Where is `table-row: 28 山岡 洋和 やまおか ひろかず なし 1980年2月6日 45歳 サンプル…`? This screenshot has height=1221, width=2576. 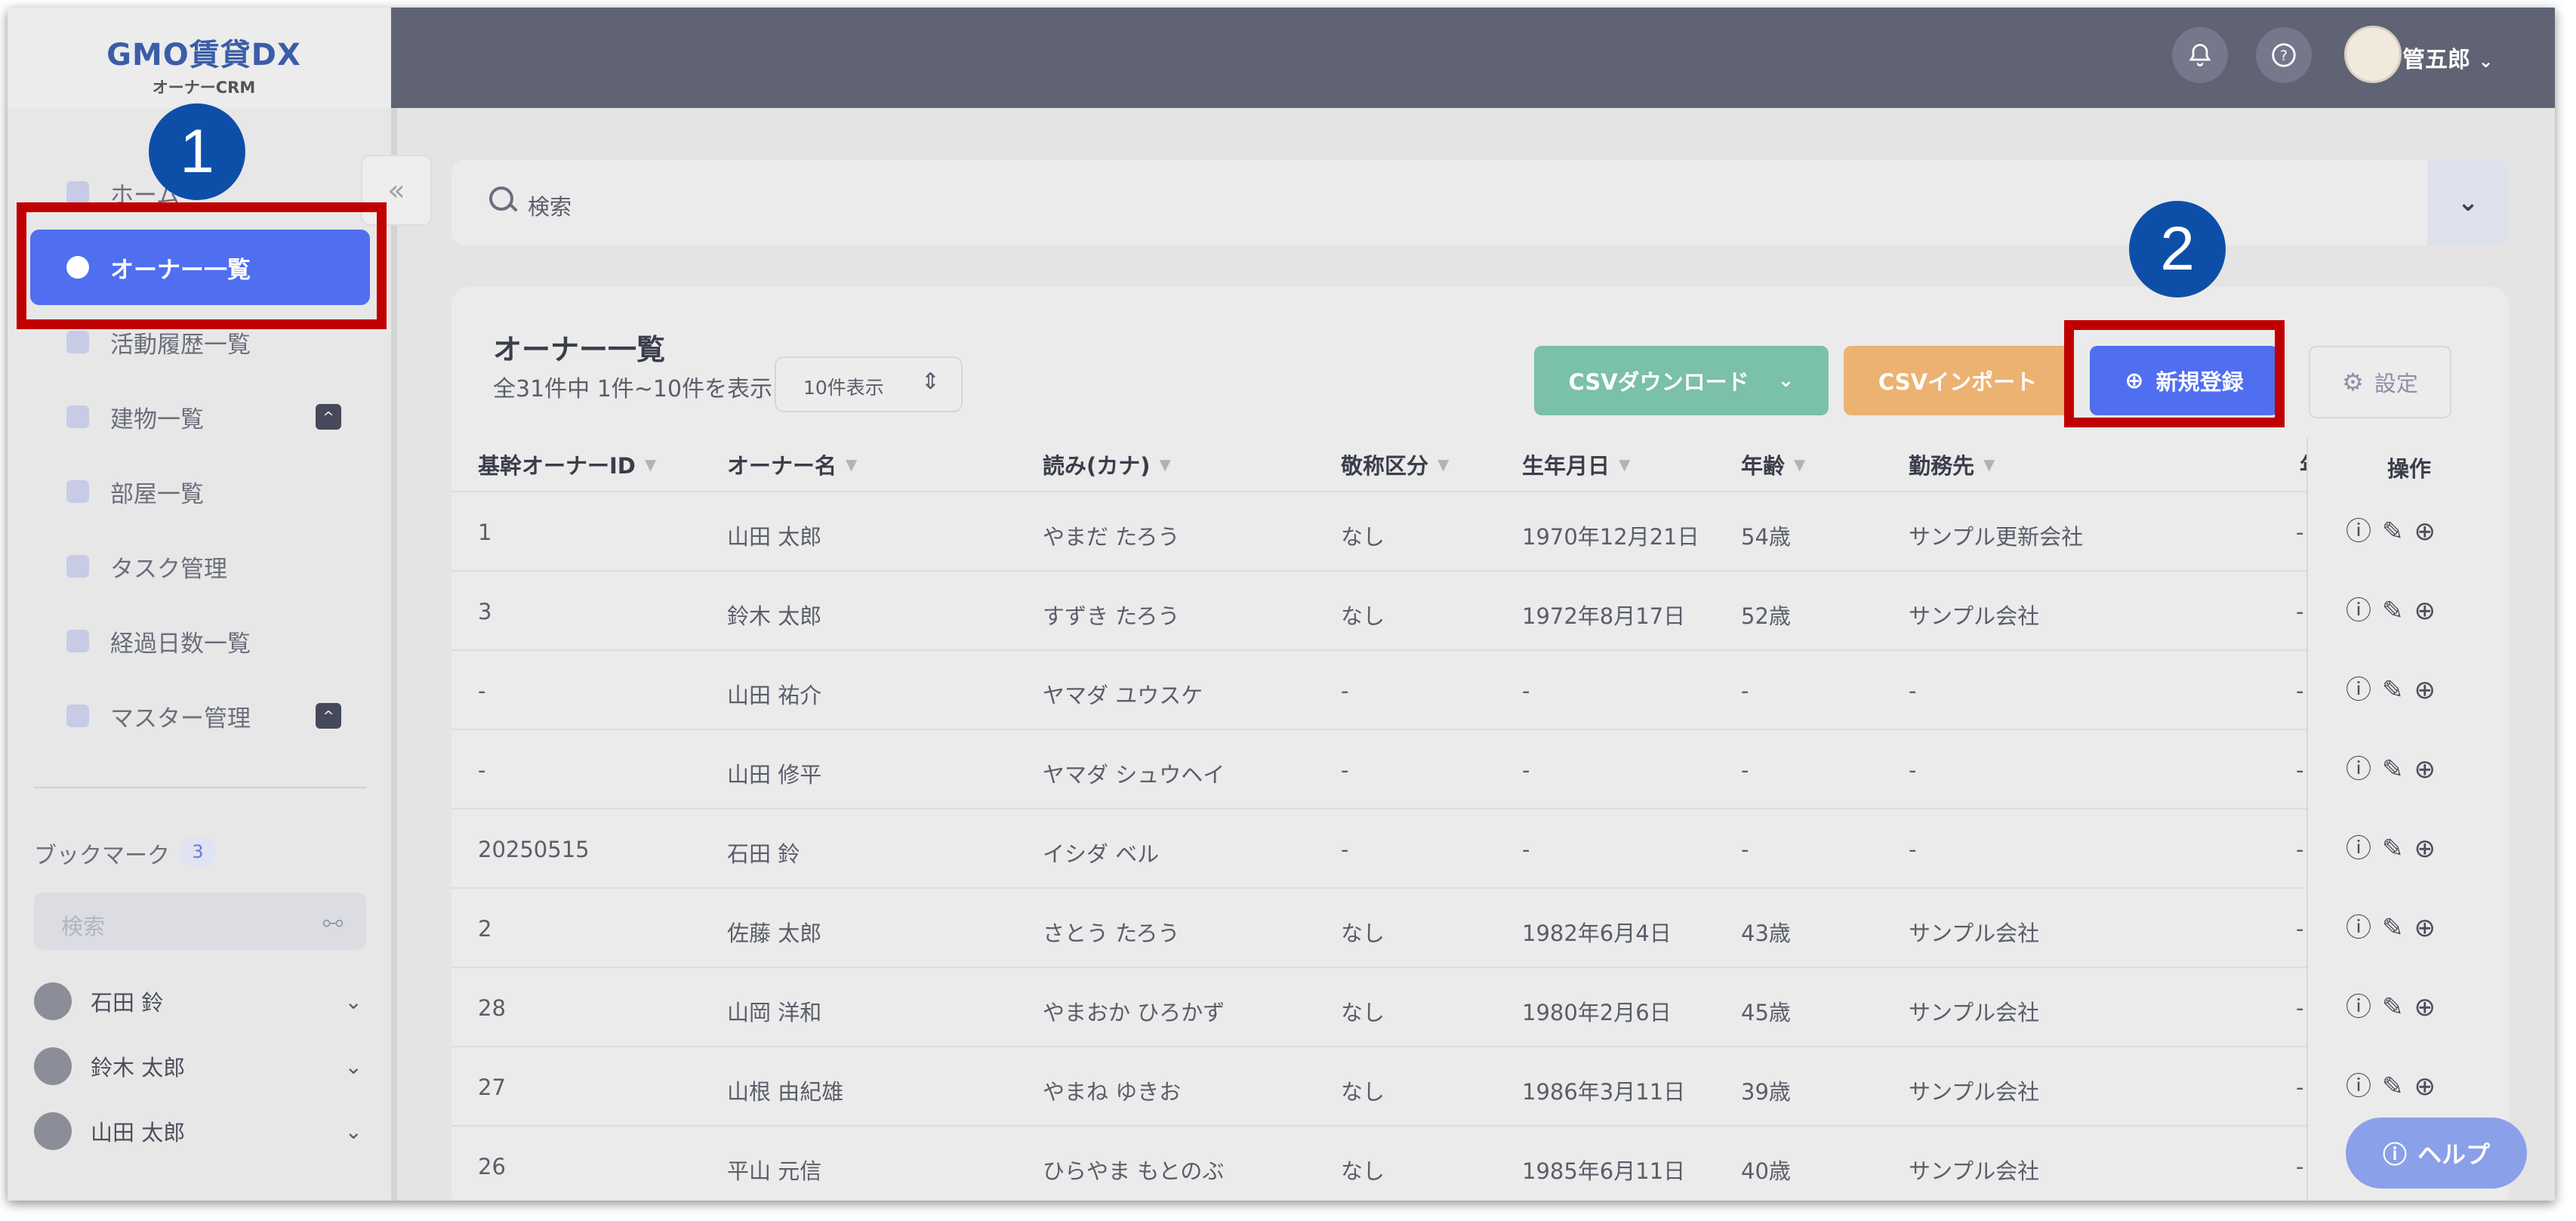 table-row: 28 山岡 洋和 やまおか ひろかず なし 1980年2月6日 45歳 サンプル… is located at coordinates (1480, 1007).